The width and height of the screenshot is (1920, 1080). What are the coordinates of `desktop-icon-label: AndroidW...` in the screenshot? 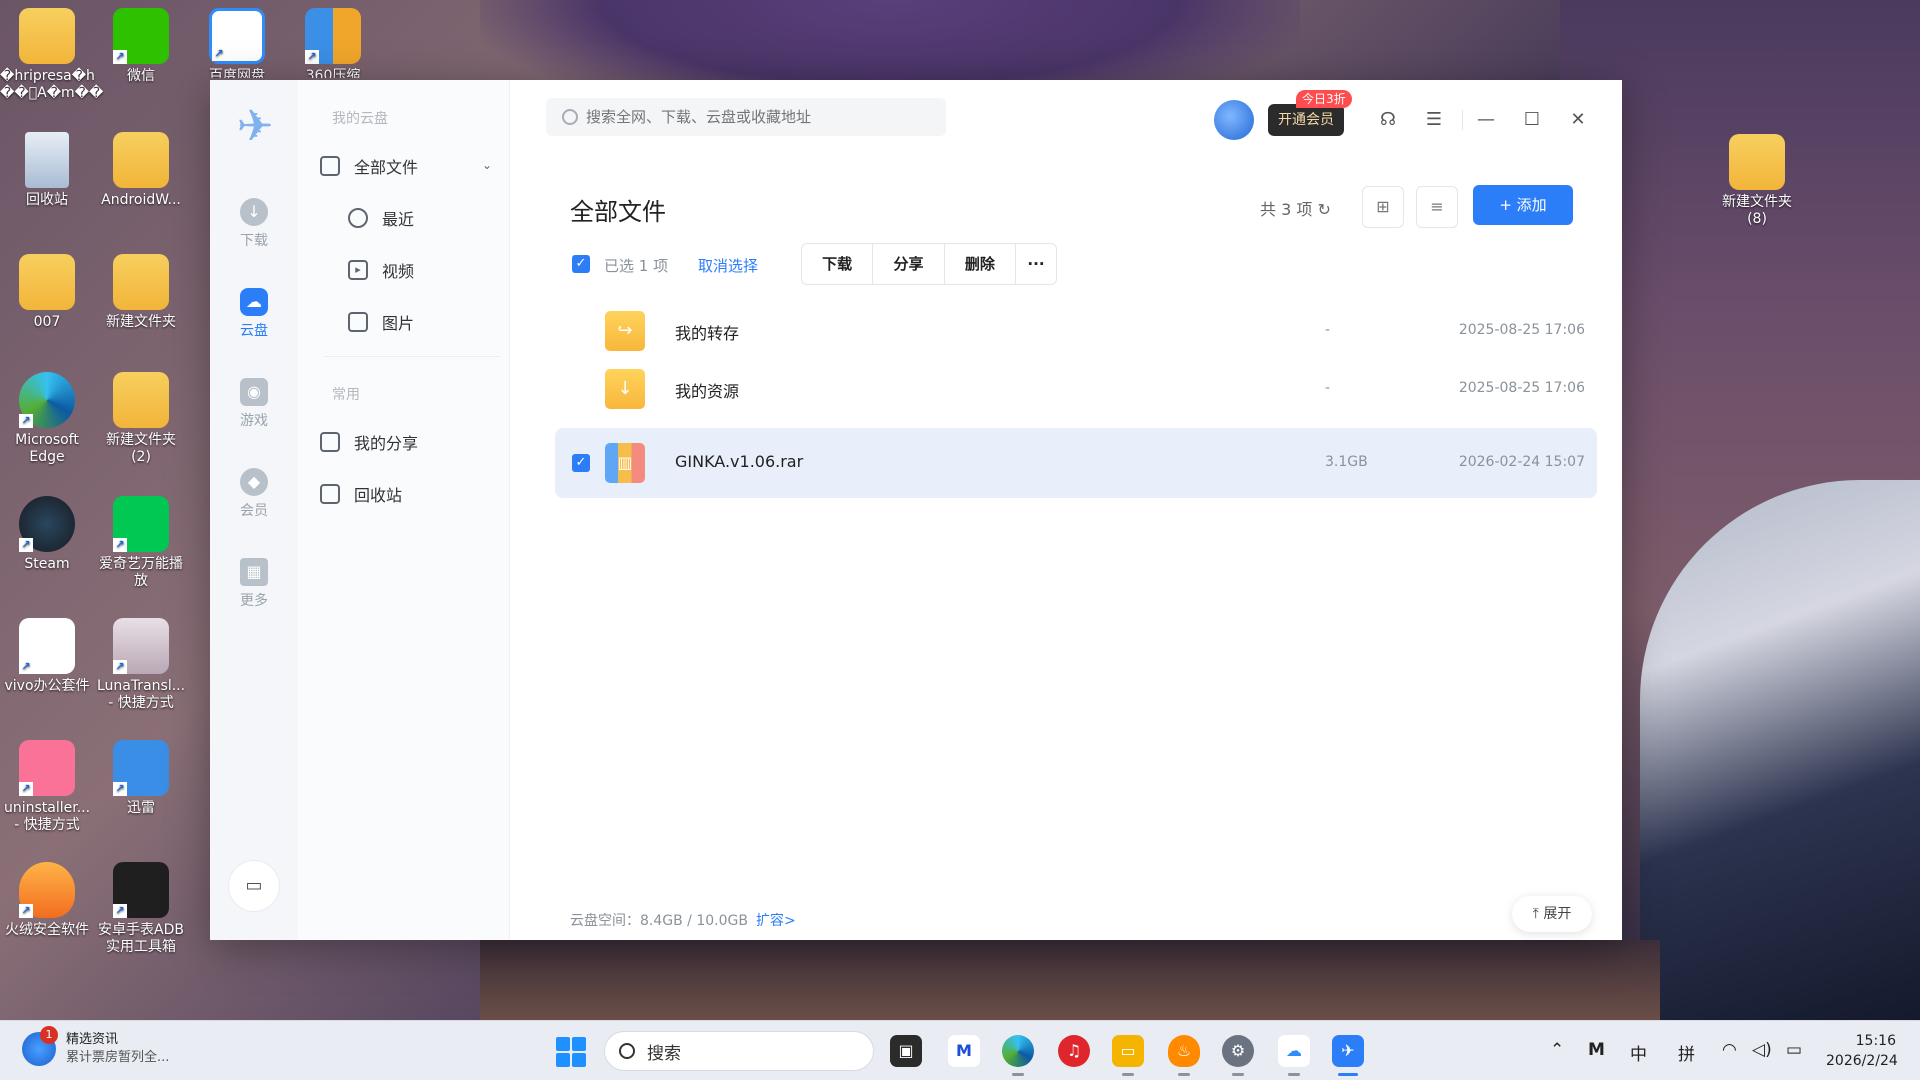 It's located at (141, 200).